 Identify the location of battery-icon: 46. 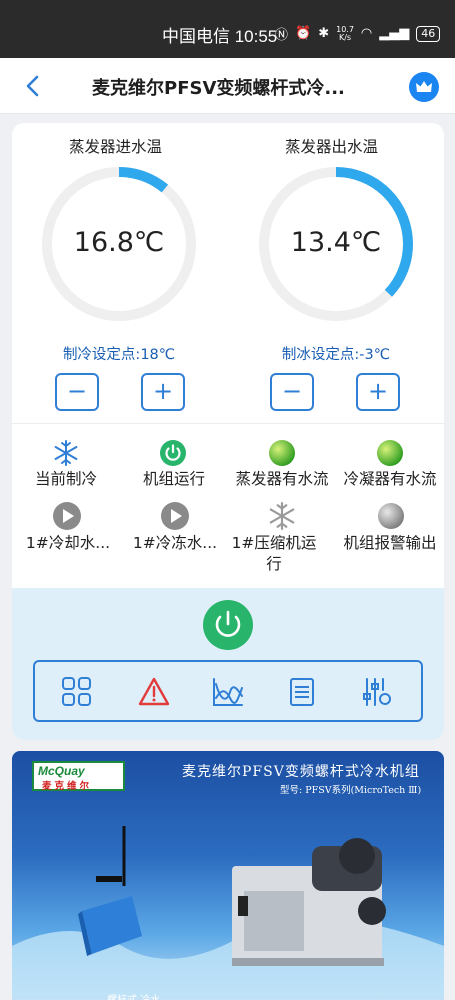
(428, 33).